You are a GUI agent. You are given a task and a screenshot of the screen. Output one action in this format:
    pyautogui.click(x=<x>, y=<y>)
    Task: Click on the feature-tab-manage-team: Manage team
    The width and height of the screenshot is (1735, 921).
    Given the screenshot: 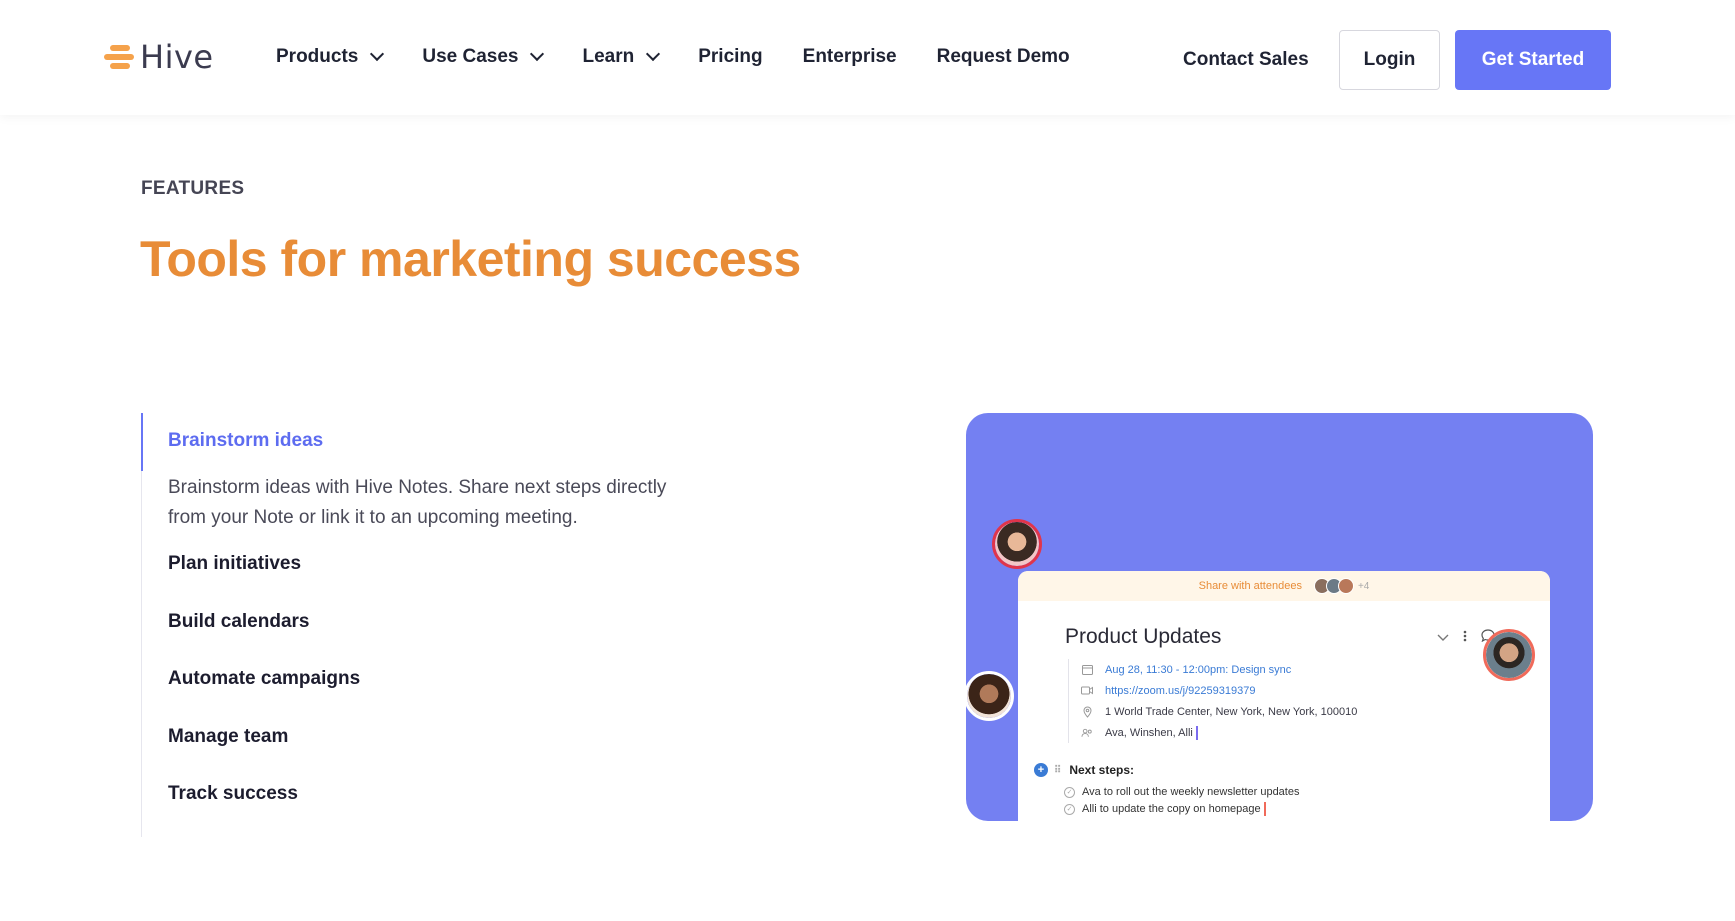 What is the action you would take?
    pyautogui.click(x=228, y=737)
    